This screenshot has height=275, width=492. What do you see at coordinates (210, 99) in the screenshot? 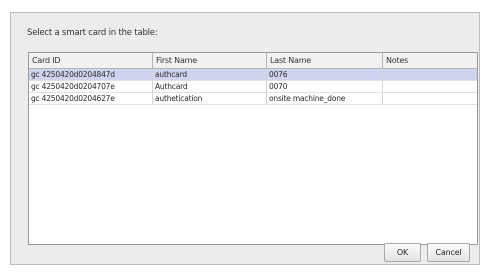
I see `cell-first-name: authetication` at bounding box center [210, 99].